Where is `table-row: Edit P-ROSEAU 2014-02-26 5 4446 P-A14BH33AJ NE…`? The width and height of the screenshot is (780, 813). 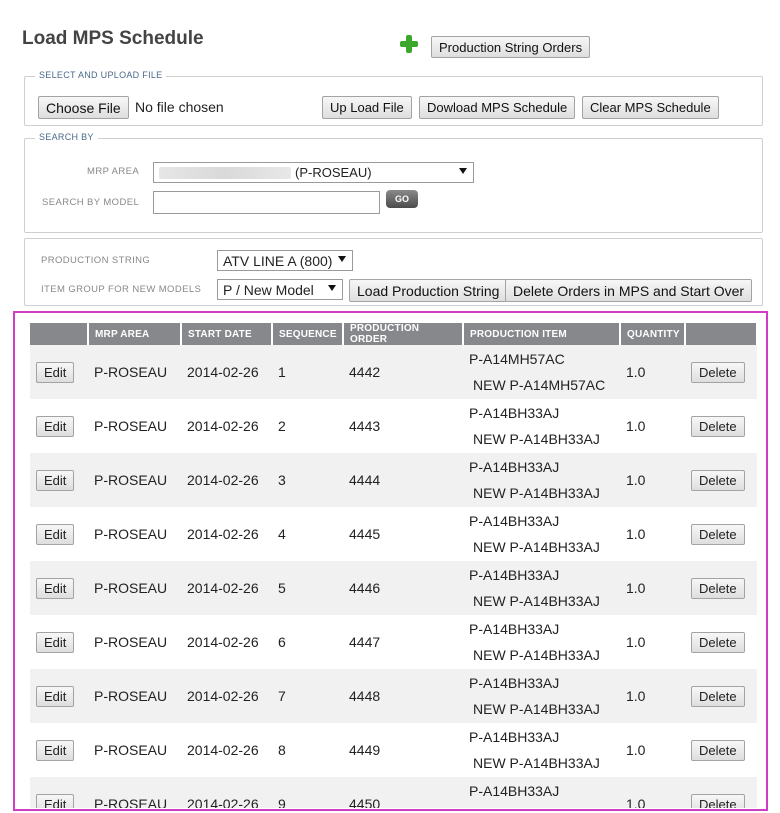 table-row: Edit P-ROSEAU 2014-02-26 5 4446 P-A14BH33AJ NE… is located at coordinates (393, 588).